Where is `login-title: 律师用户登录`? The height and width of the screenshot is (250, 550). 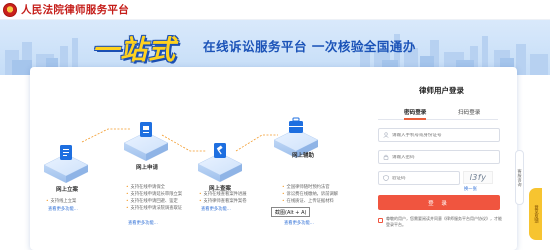
login-title: 律师用户登录 is located at coordinates (441, 90).